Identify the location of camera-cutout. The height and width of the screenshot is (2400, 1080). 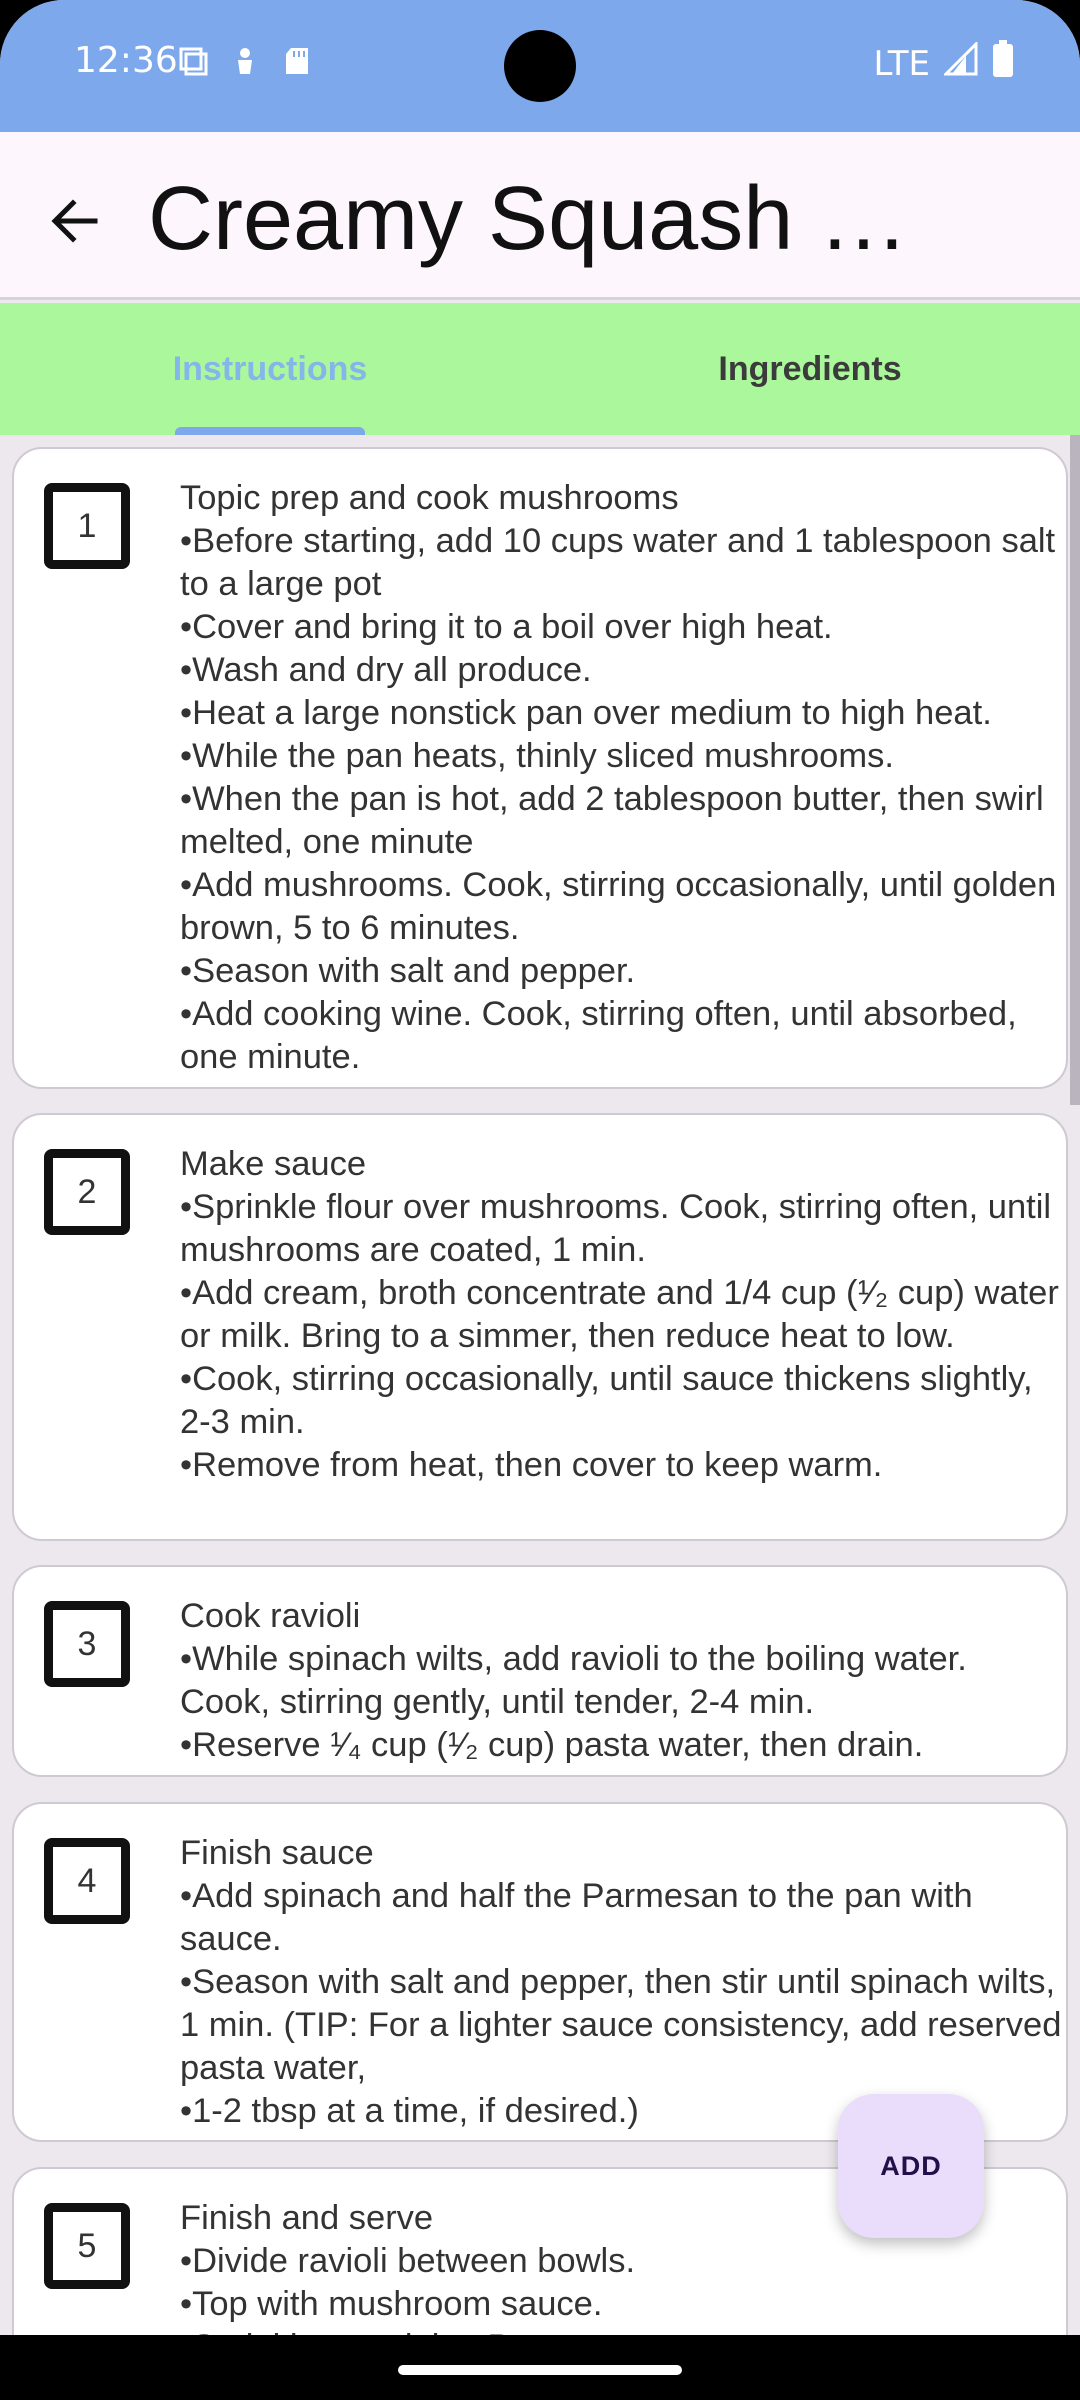
(540, 66).